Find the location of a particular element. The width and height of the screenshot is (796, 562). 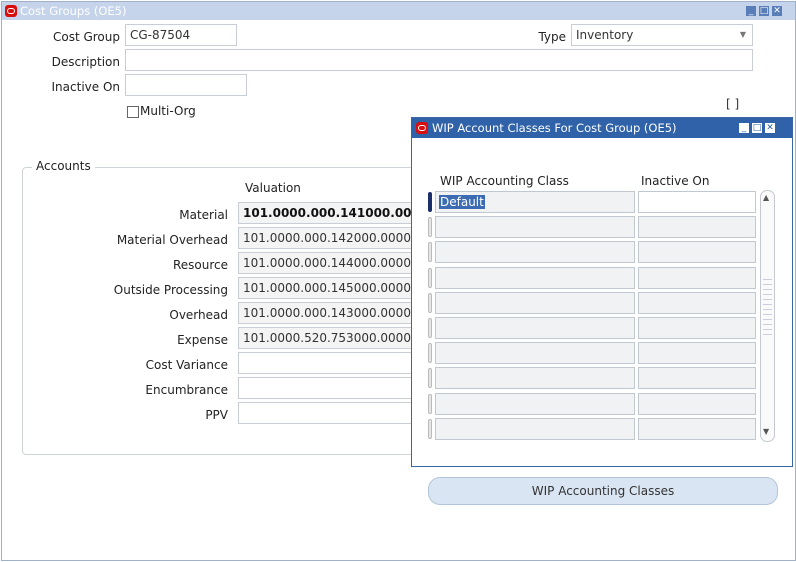

description-field is located at coordinates (439, 60).